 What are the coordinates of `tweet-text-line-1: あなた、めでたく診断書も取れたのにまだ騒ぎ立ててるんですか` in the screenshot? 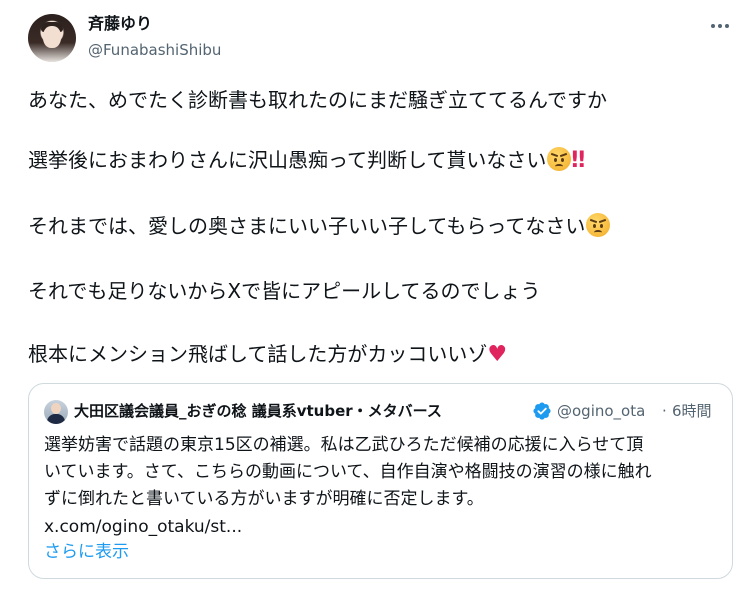 It's located at (378, 100).